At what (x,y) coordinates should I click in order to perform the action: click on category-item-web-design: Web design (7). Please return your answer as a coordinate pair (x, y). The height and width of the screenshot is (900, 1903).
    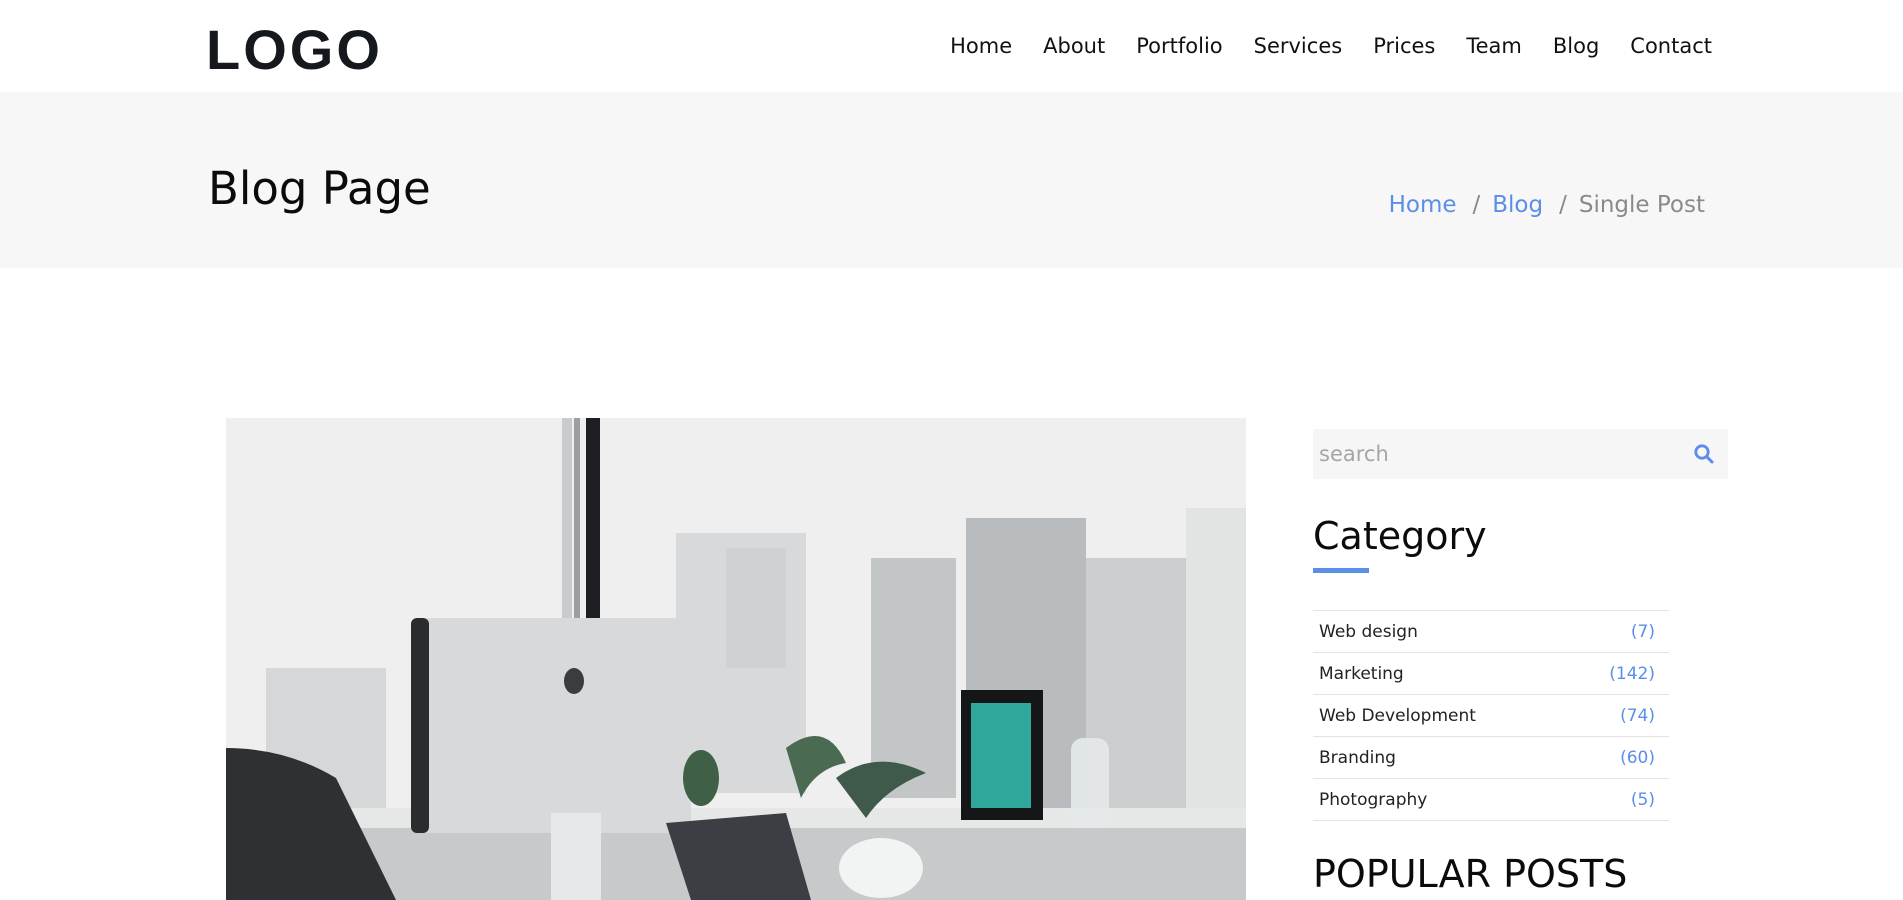
    Looking at the image, I should click on (1491, 632).